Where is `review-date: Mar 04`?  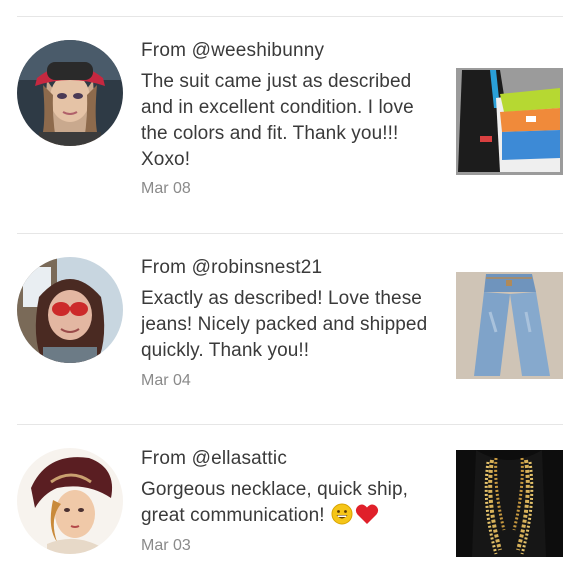 review-date: Mar 04 is located at coordinates (166, 380).